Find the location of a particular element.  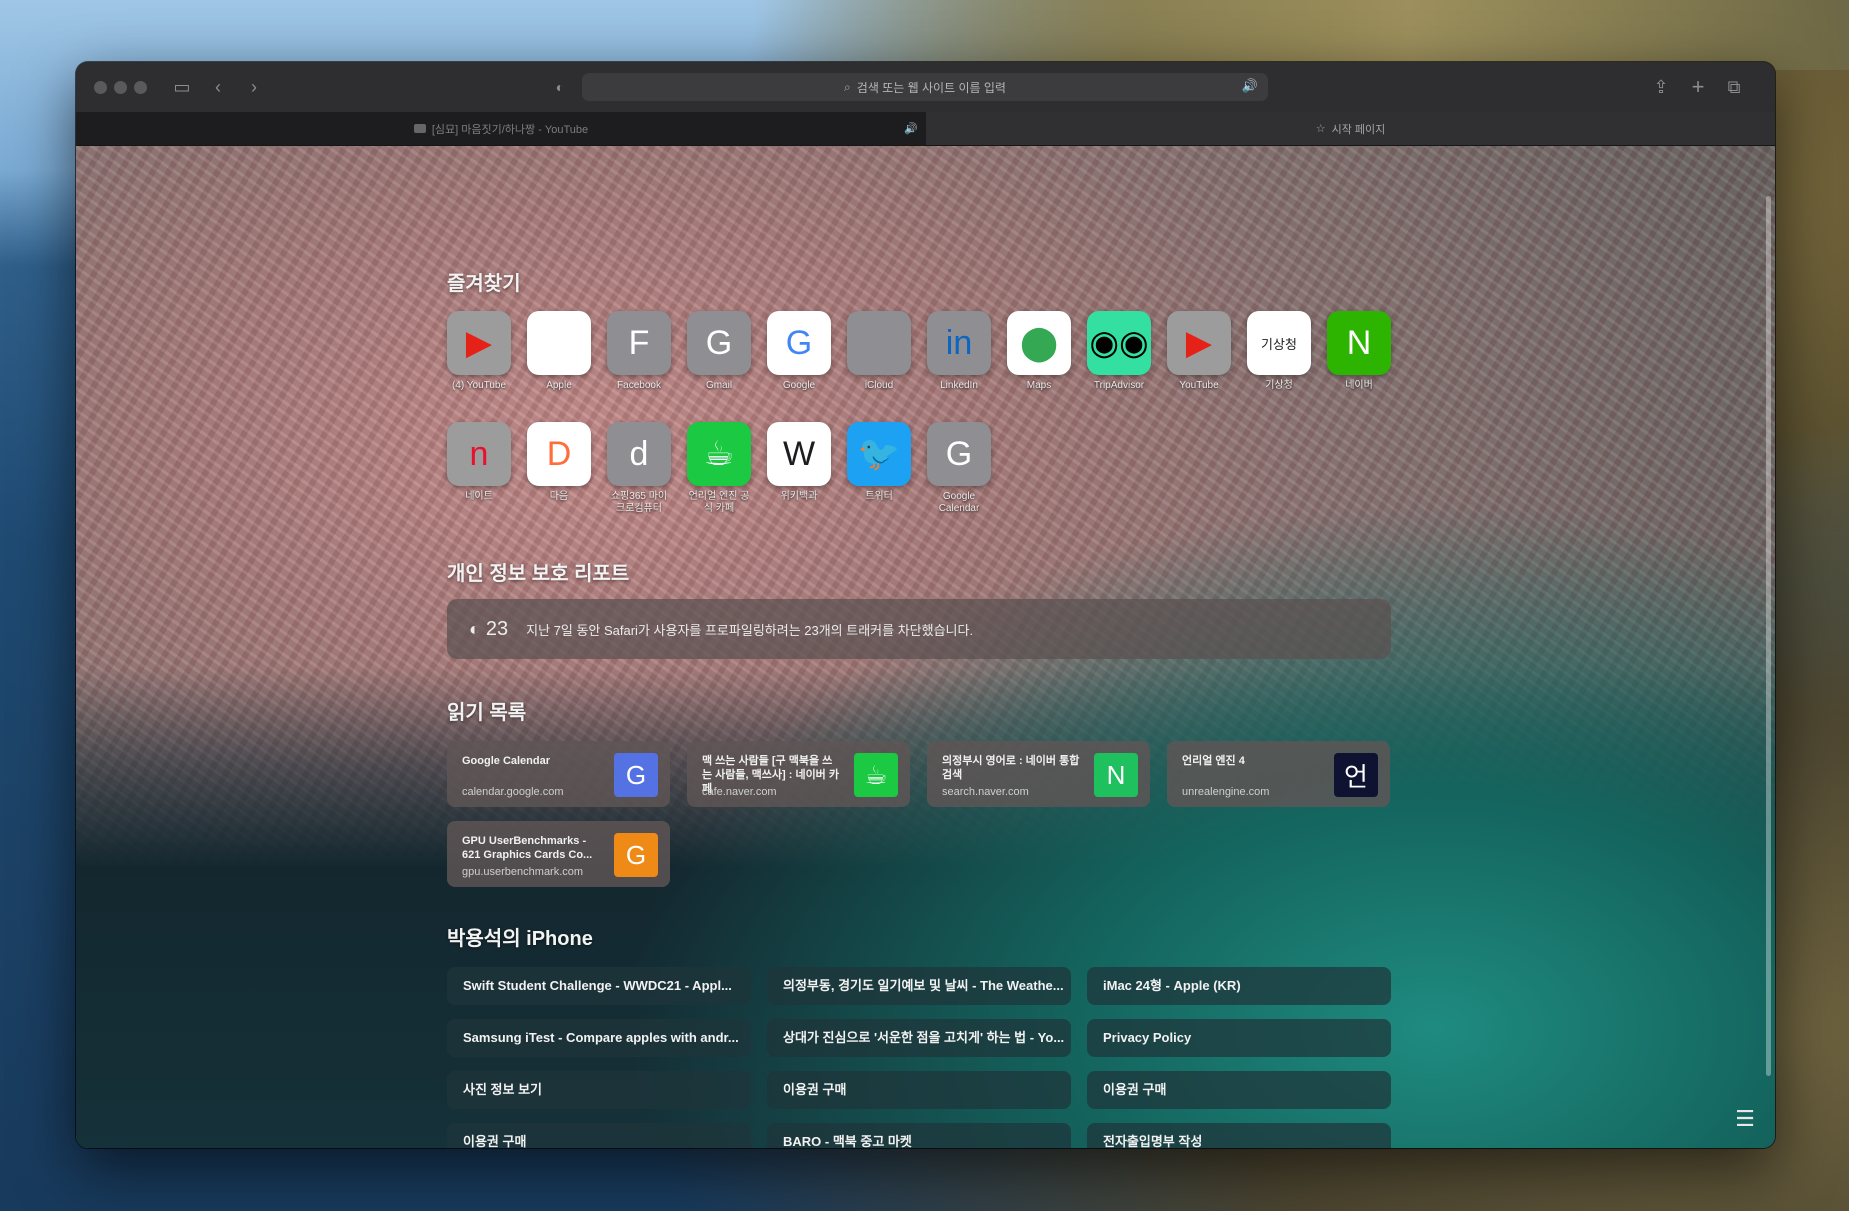

new-tab-icon: + is located at coordinates (1698, 87).